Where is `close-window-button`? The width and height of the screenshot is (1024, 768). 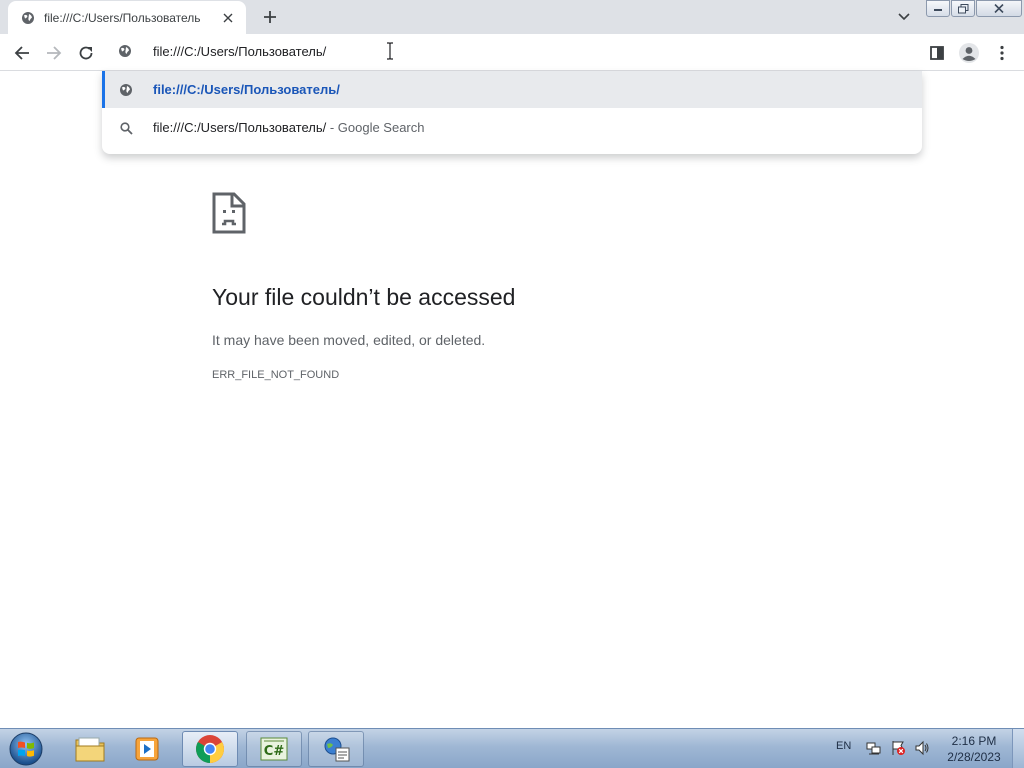
close-window-button is located at coordinates (999, 8).